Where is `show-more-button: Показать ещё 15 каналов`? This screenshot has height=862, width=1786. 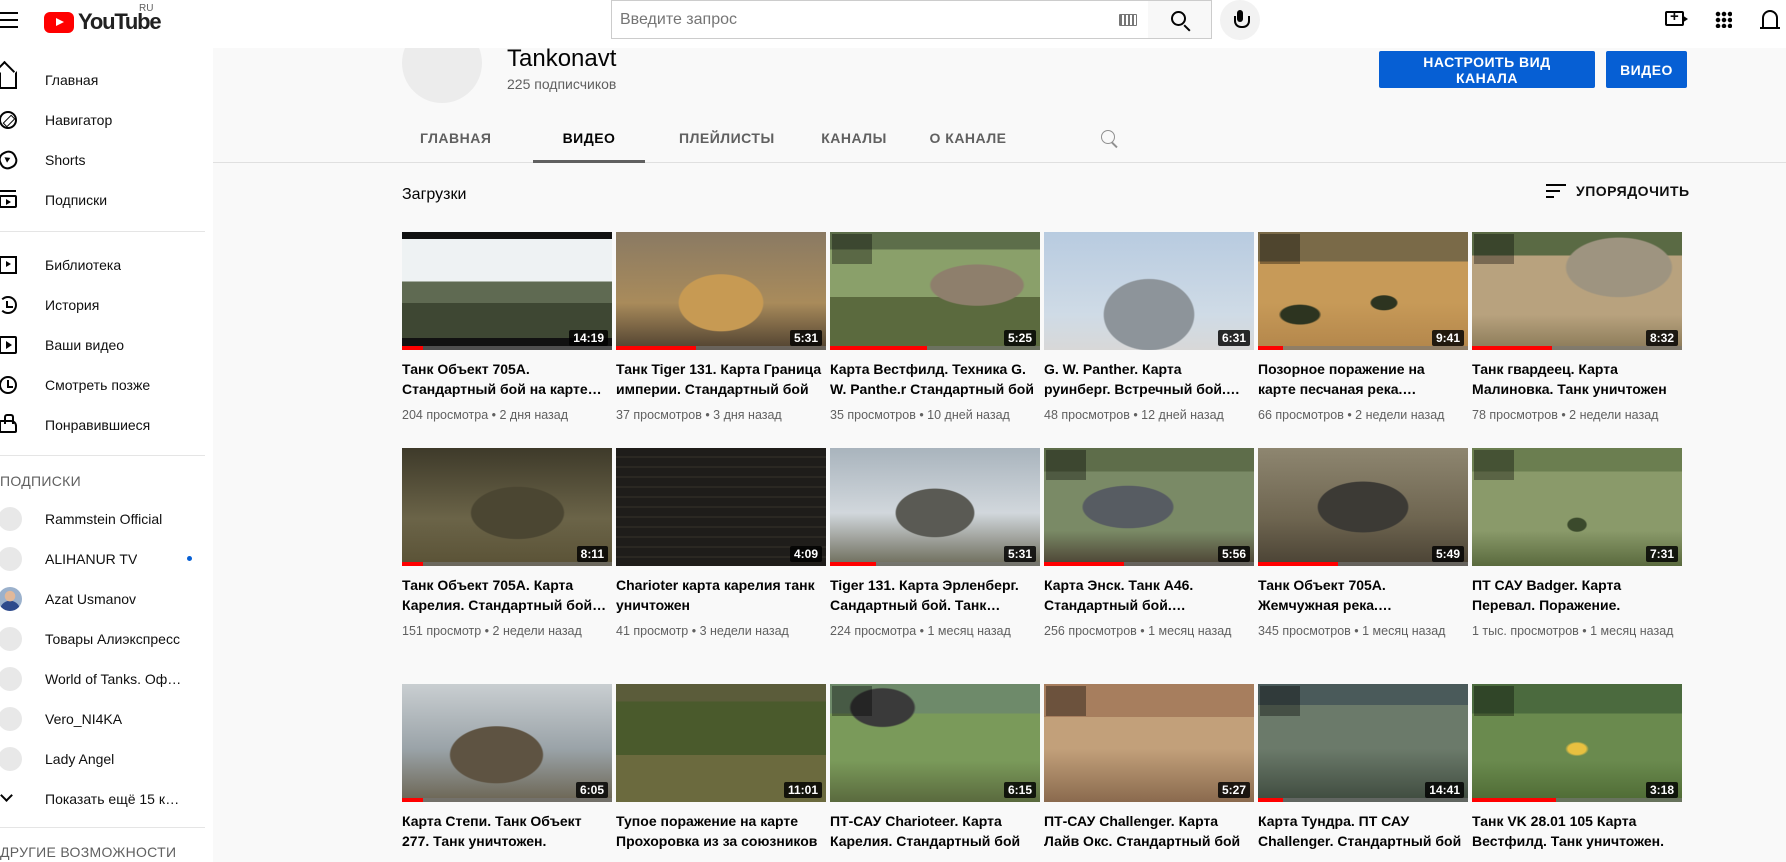
show-more-button: Показать ещё 15 каналов is located at coordinates (106, 799).